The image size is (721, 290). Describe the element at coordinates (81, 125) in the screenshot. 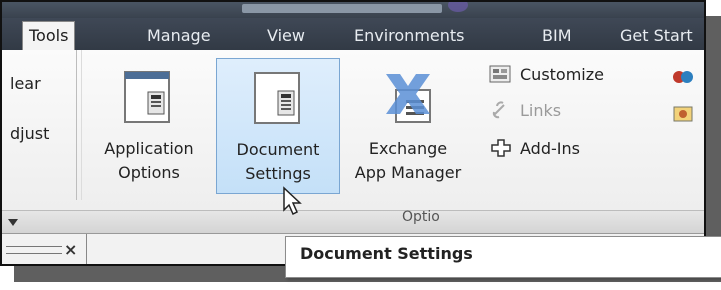

I see `panel-divider-light` at that location.